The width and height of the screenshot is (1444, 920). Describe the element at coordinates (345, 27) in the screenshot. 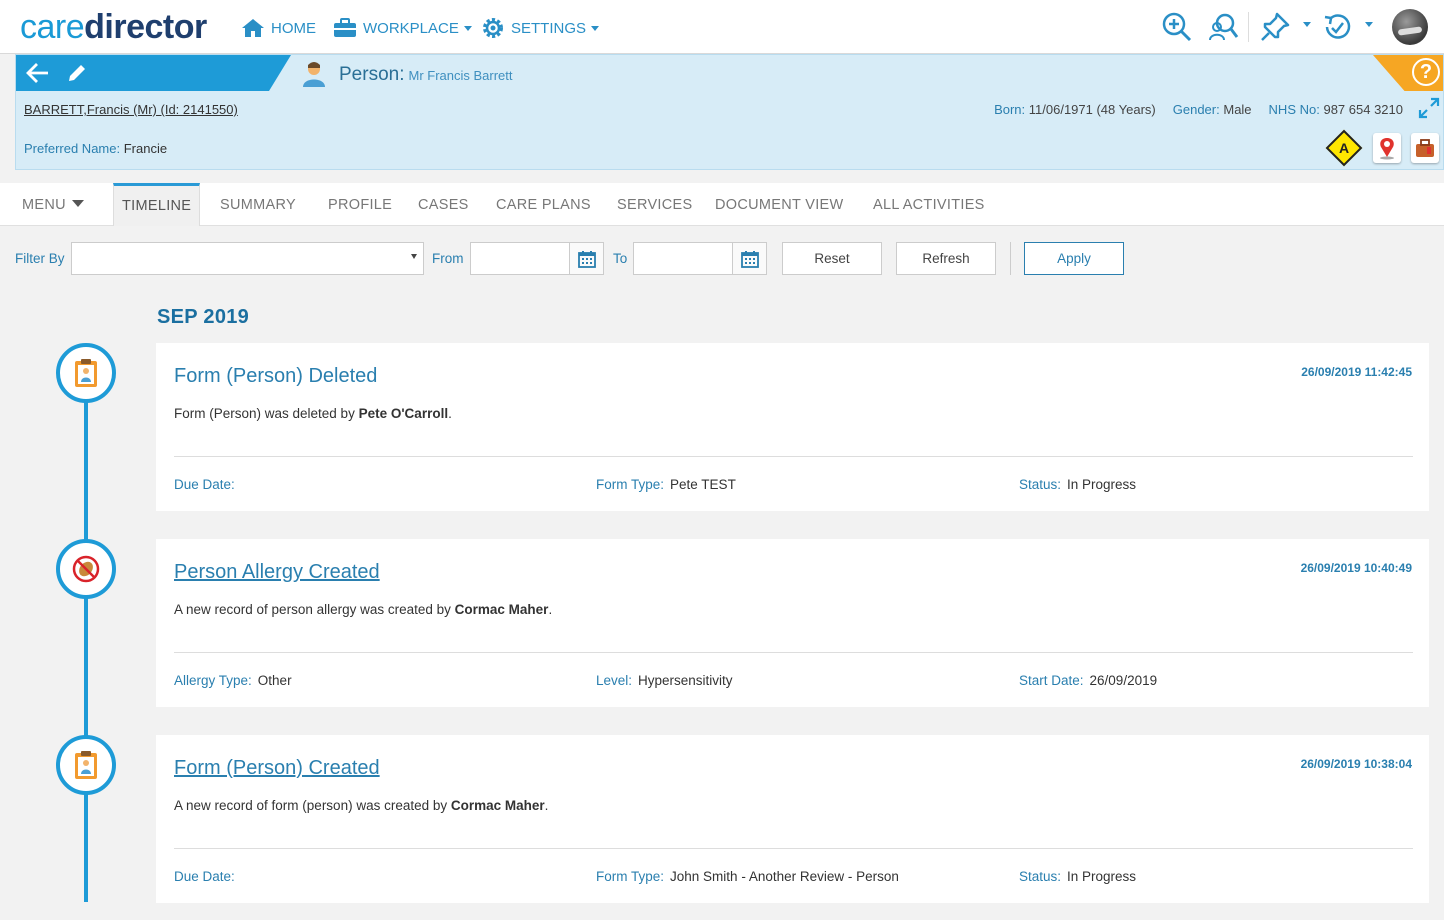

I see `briefcase-icon` at that location.